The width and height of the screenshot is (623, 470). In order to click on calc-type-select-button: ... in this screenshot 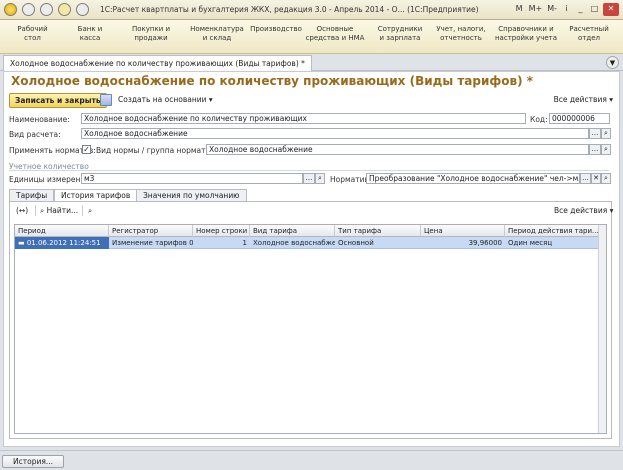, I will do `click(595, 133)`.